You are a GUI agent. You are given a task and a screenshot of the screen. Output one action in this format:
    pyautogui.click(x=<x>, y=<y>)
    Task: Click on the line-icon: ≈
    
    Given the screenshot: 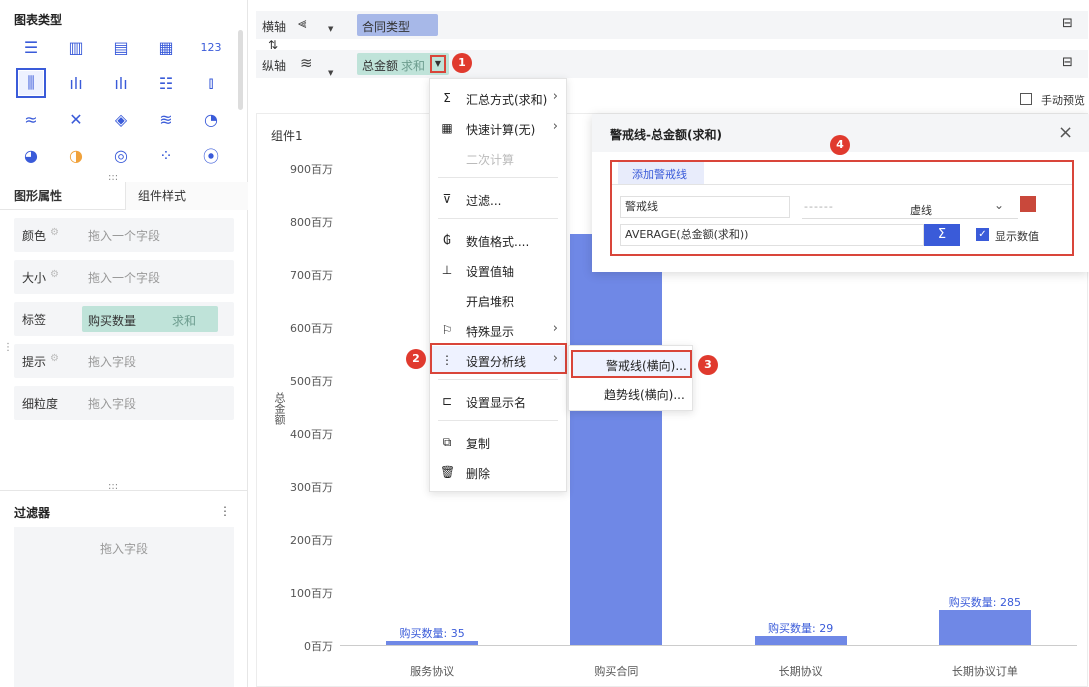 What is the action you would take?
    pyautogui.click(x=31, y=119)
    